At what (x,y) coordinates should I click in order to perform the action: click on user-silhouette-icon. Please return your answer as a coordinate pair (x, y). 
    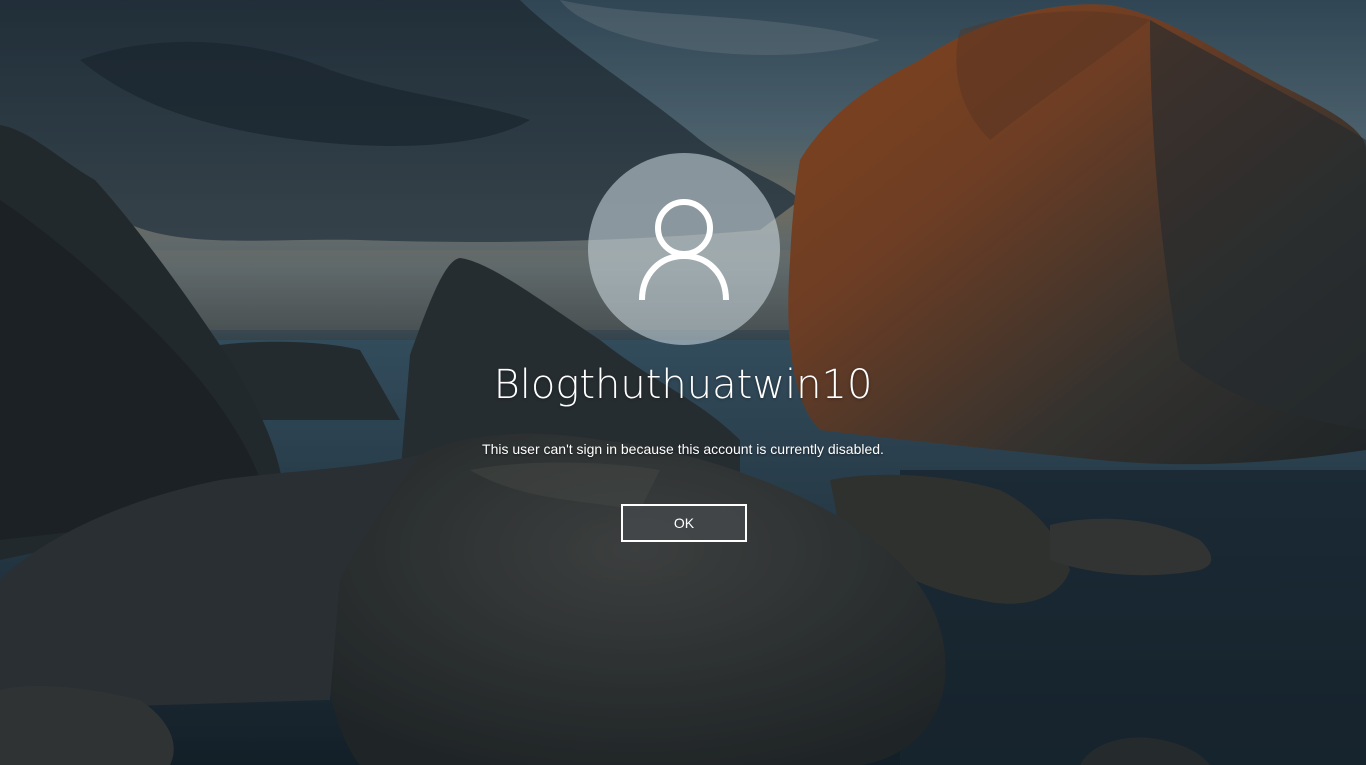
    Looking at the image, I should click on (684, 250).